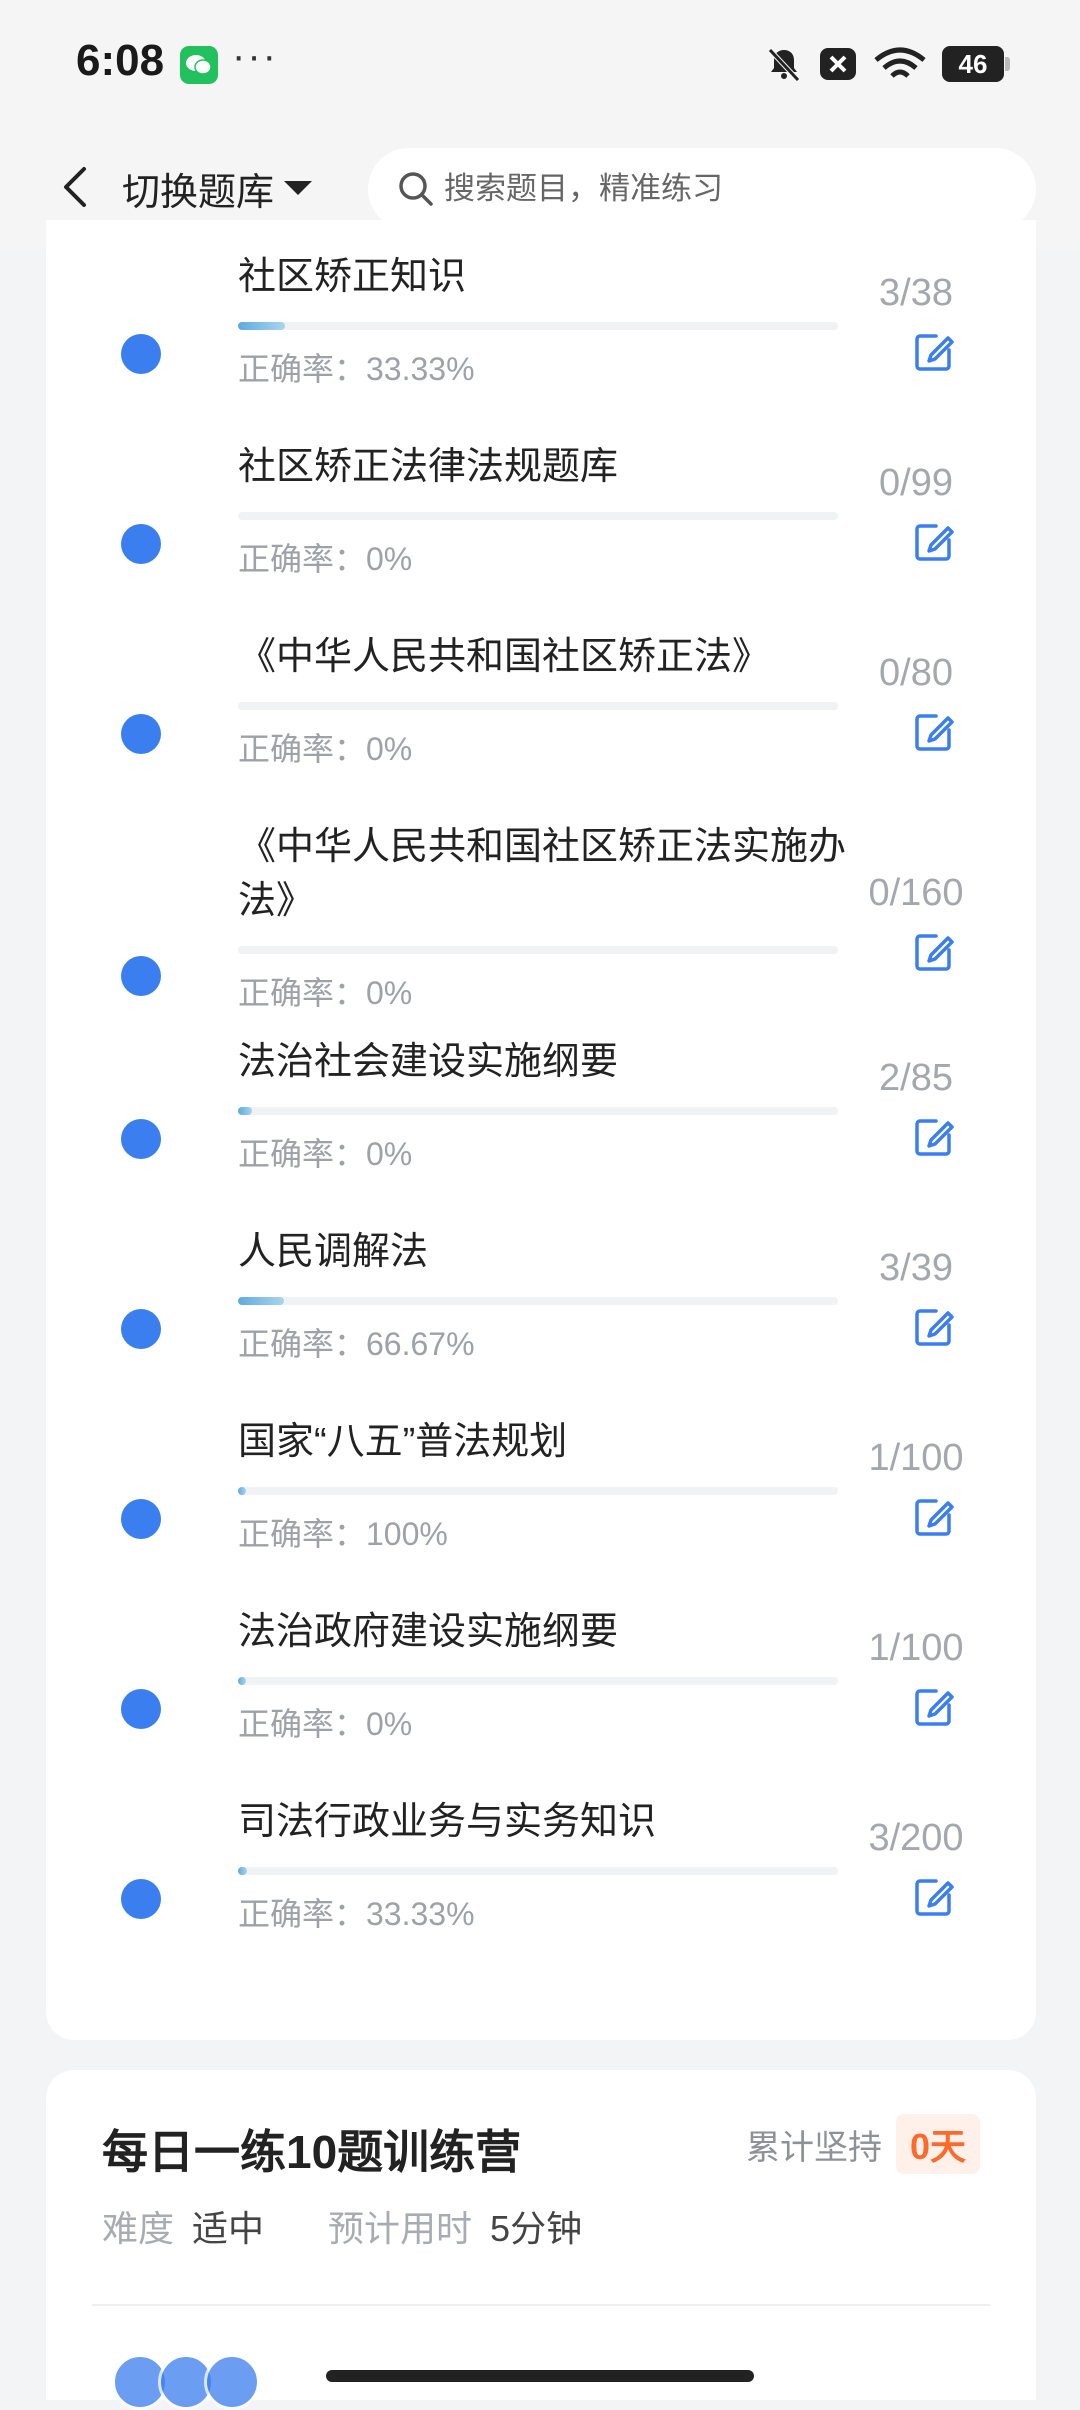 The width and height of the screenshot is (1080, 2410). I want to click on battery-icon: 46, so click(976, 64).